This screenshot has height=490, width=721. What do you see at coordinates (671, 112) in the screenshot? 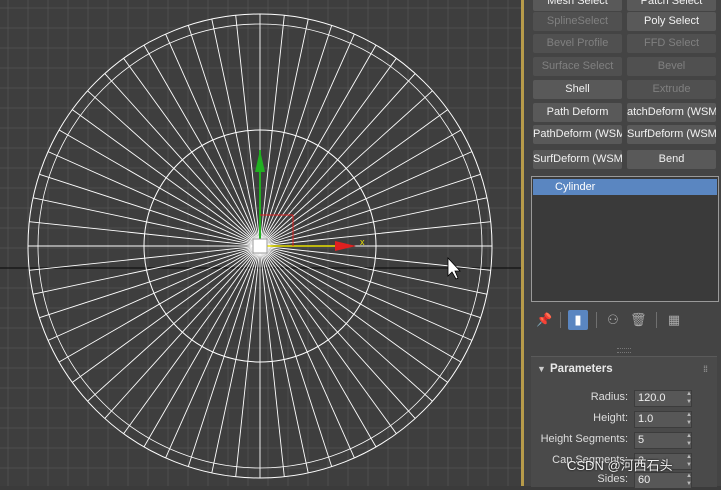
I see `modifier-button-atchdeform-wsm: atchDeform (WSM` at bounding box center [671, 112].